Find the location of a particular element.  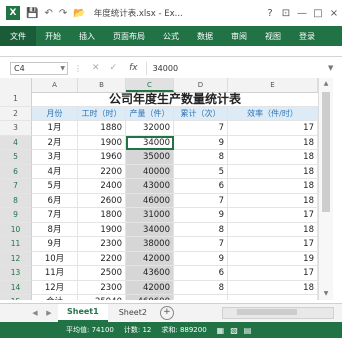

cell-c6: 40000 is located at coordinates (150, 171).